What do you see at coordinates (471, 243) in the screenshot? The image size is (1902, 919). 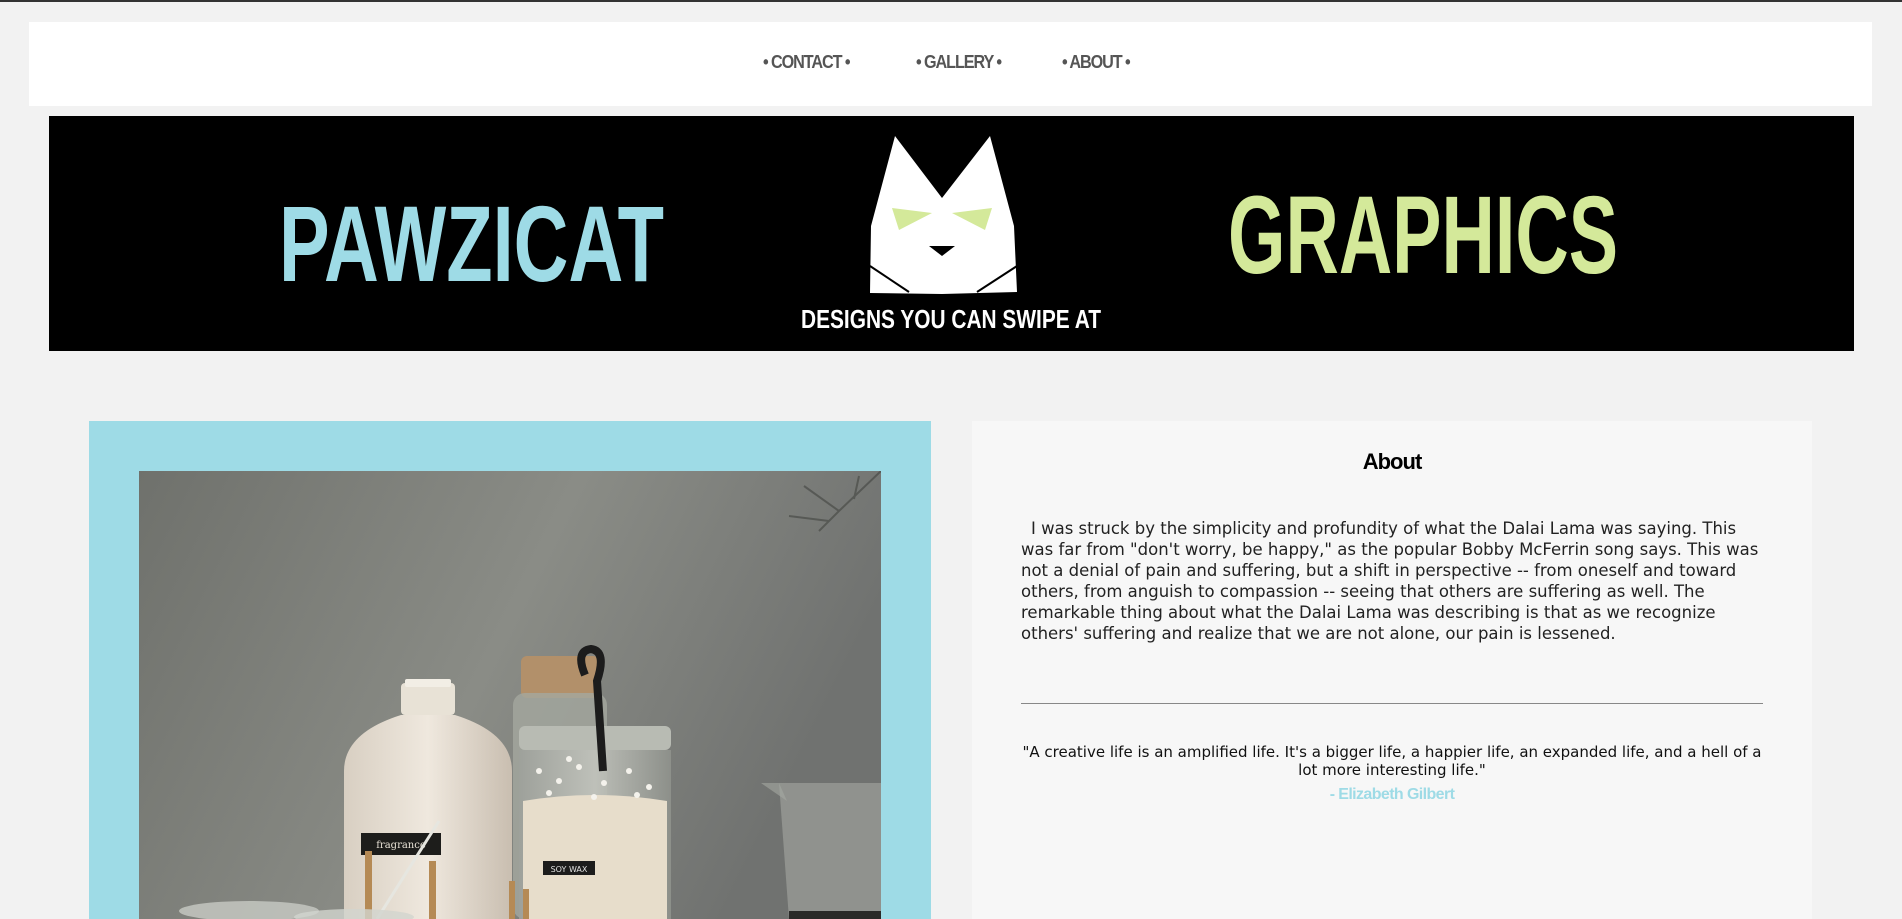 I see `banner-left-word: PAWZICAT` at bounding box center [471, 243].